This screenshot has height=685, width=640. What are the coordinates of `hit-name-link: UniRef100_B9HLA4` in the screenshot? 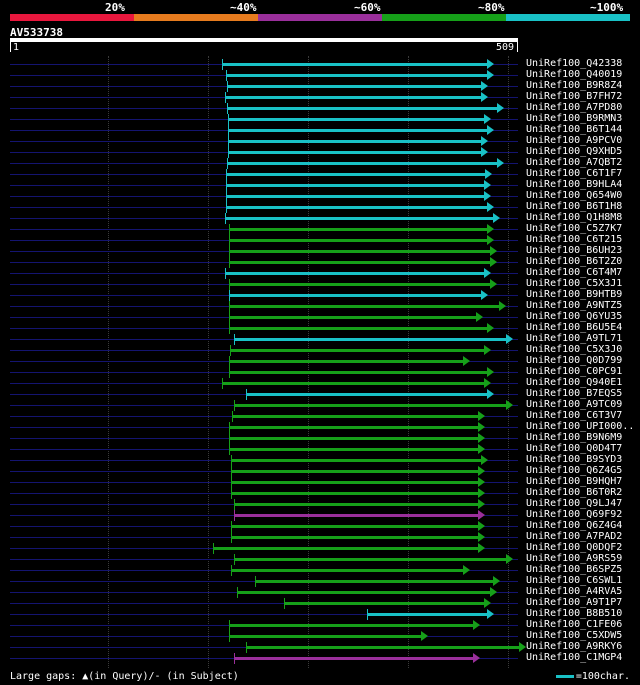 It's located at (574, 184).